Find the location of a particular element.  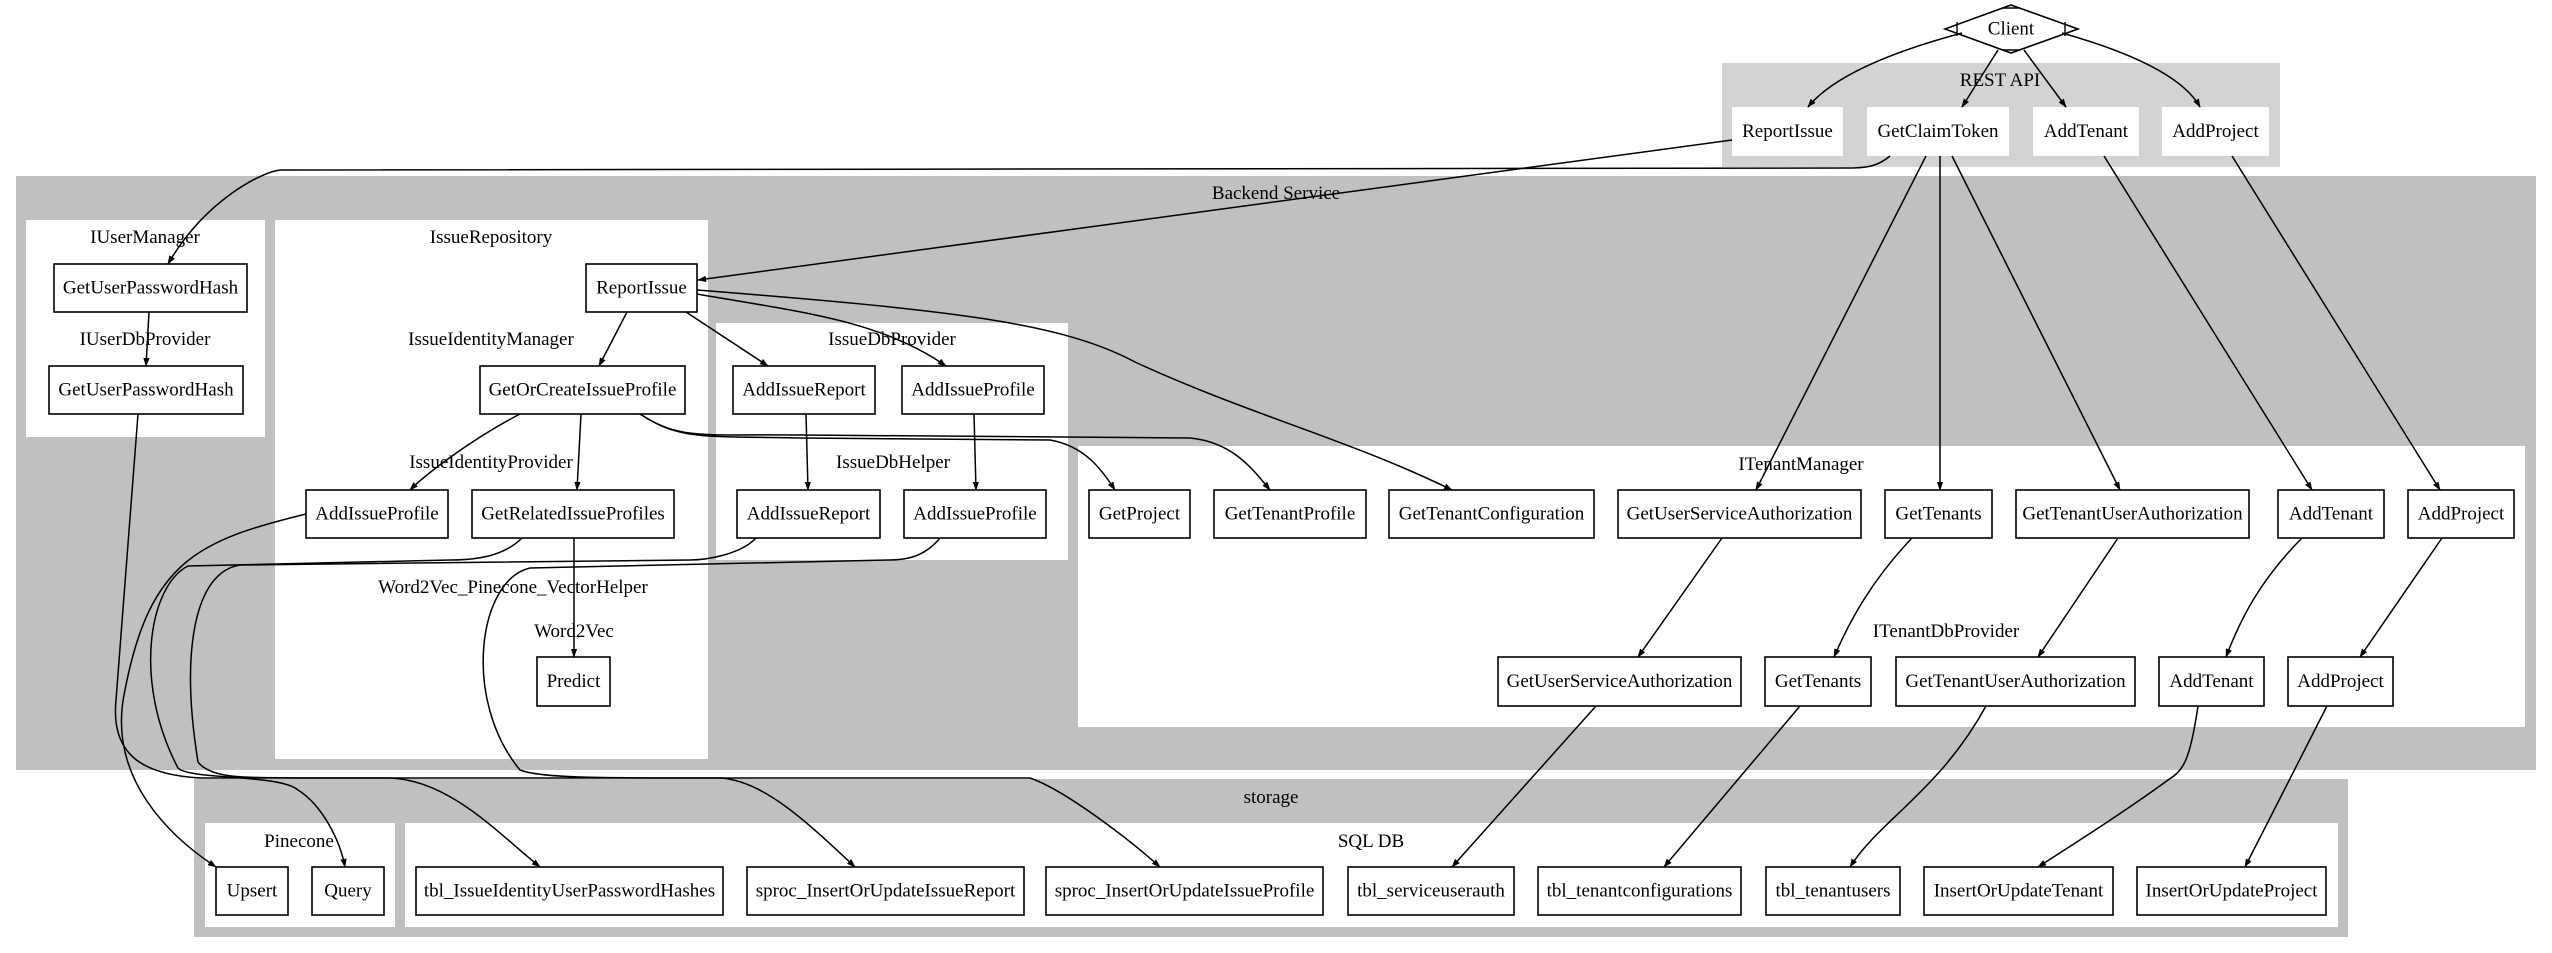

node-tm-add-project: AddProject is located at coordinates (2461, 514).